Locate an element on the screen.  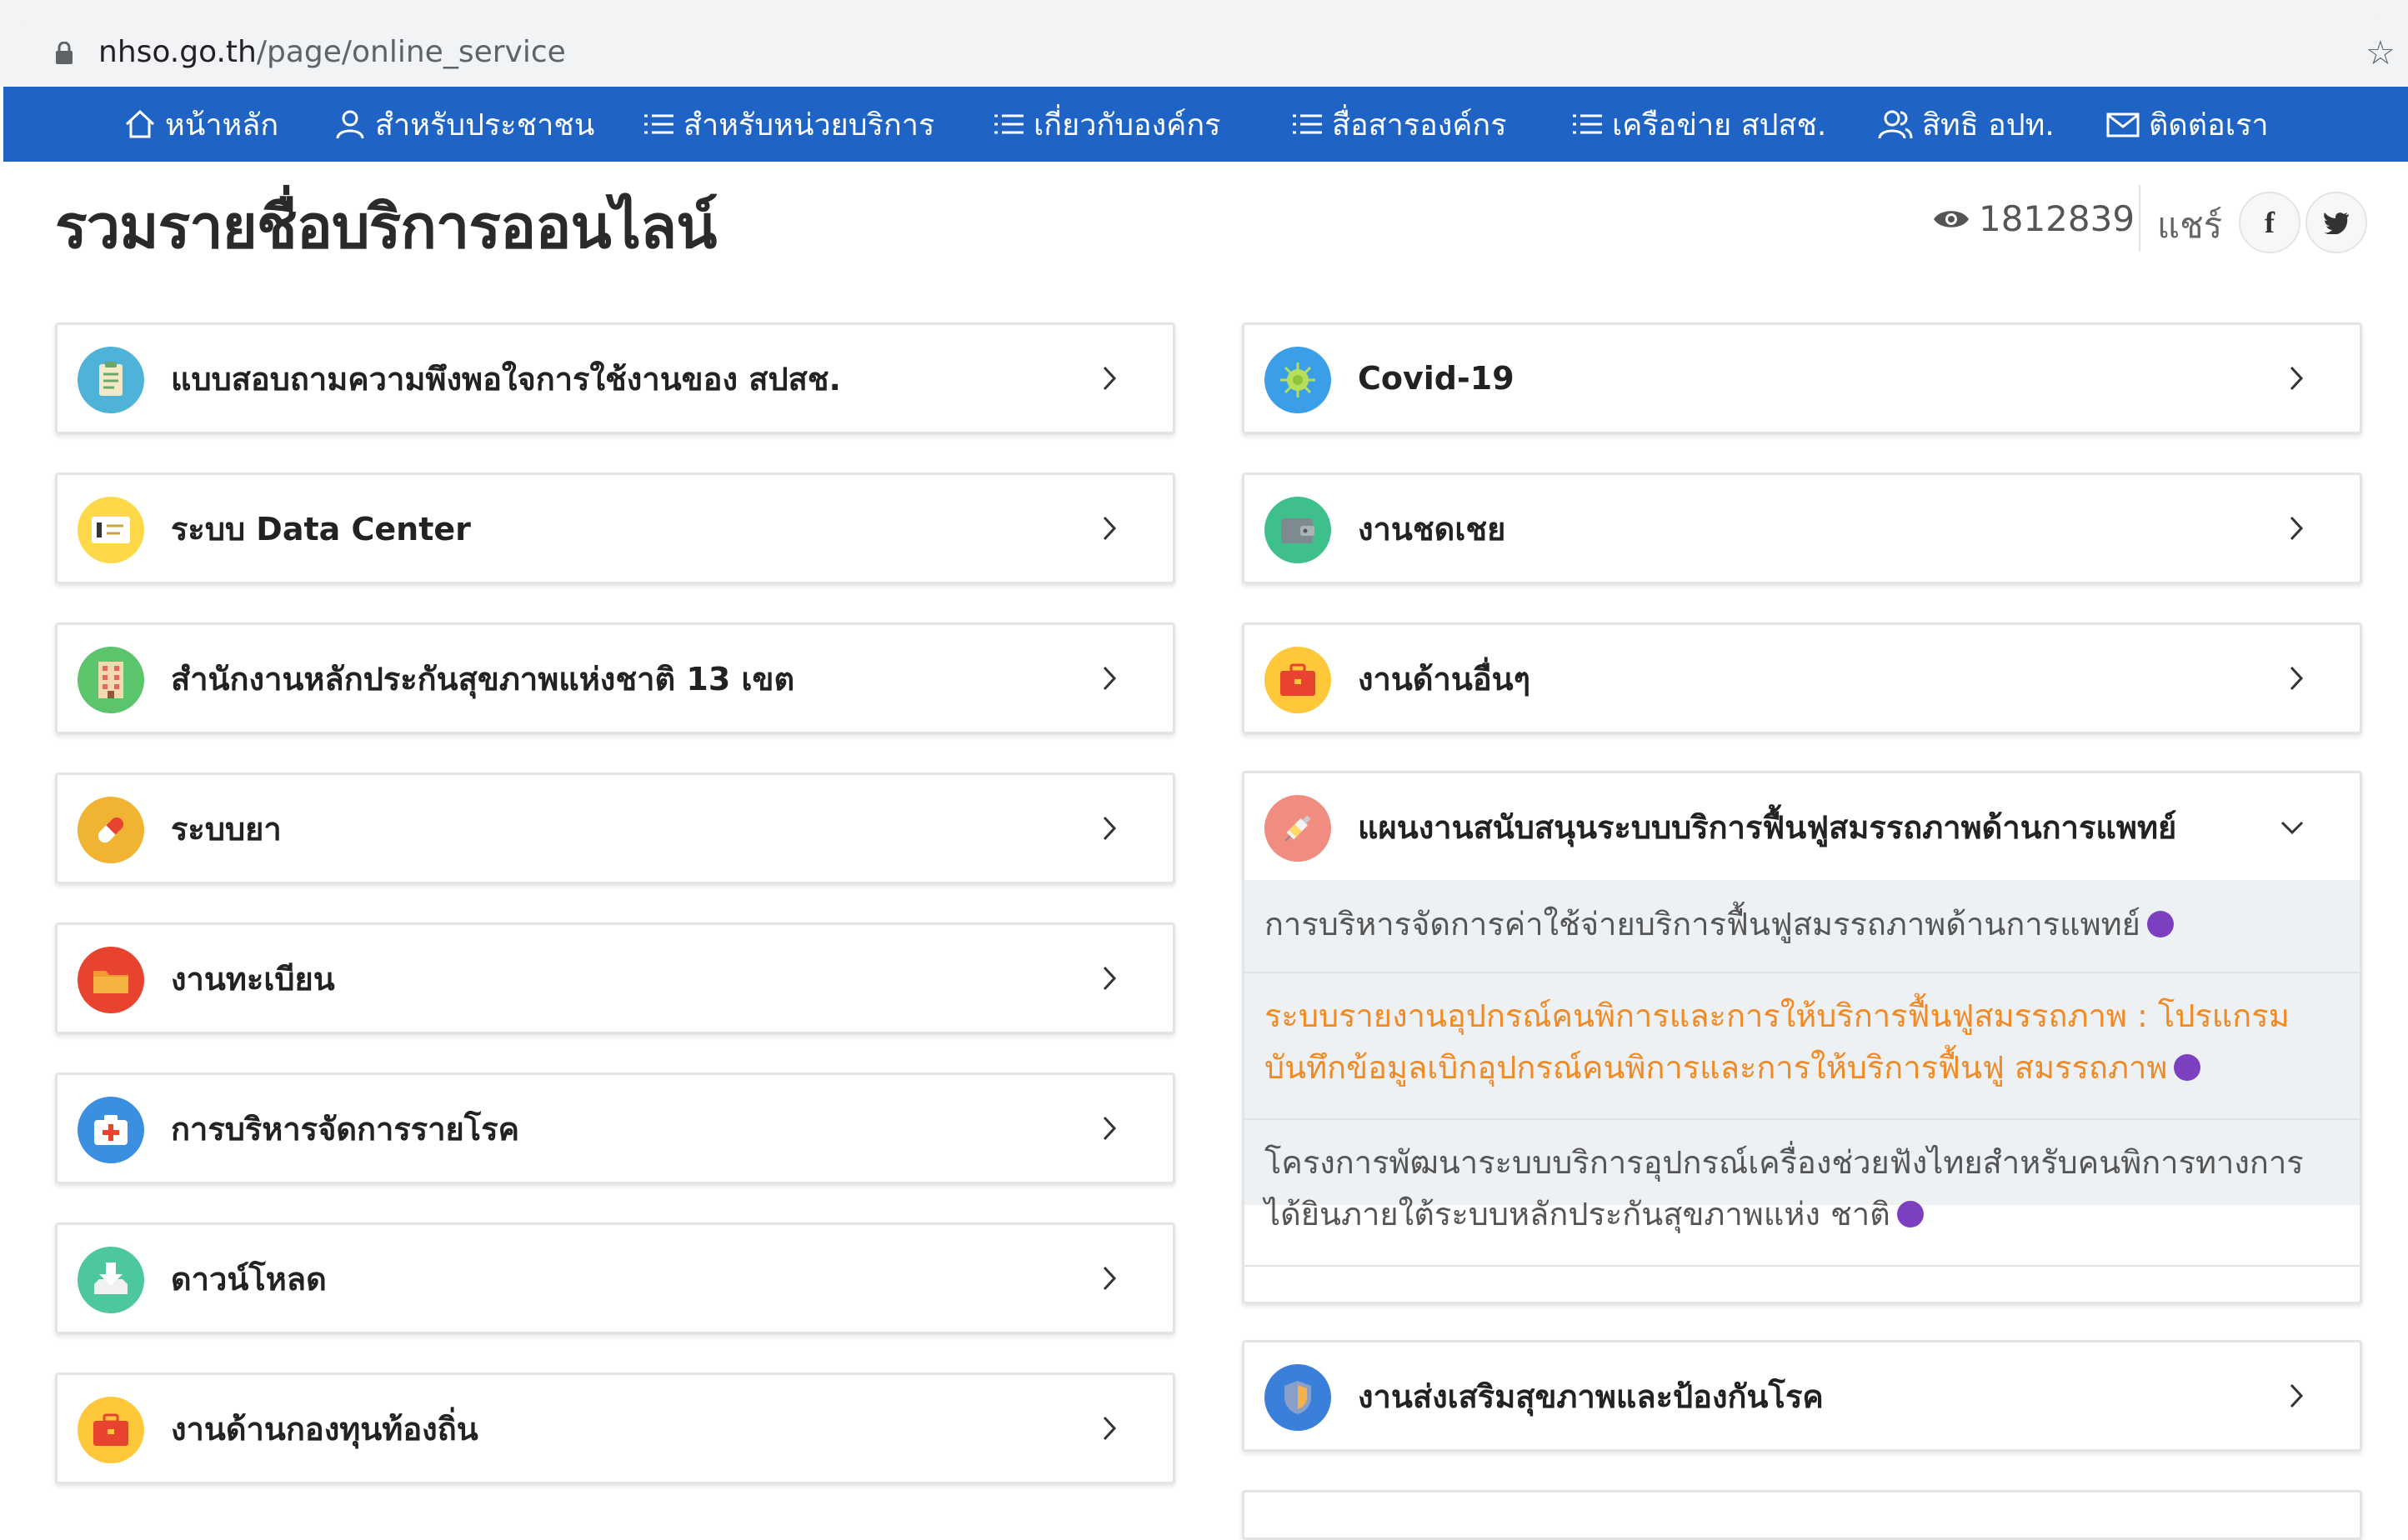
users-icon is located at coordinates (1895, 125).